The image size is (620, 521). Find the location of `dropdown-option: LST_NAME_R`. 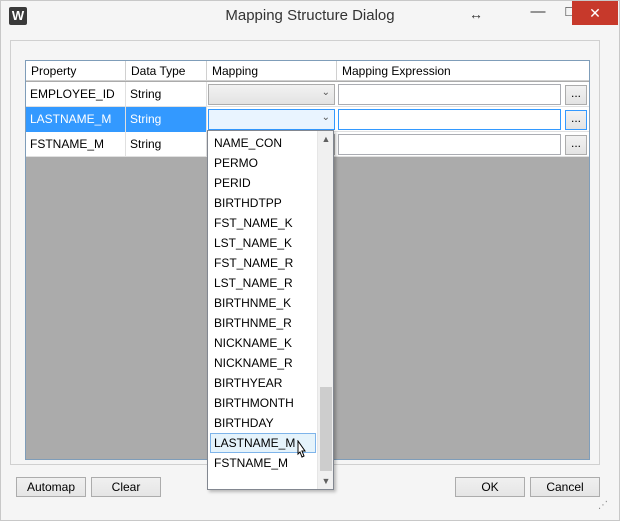

dropdown-option: LST_NAME_R is located at coordinates (263, 283).